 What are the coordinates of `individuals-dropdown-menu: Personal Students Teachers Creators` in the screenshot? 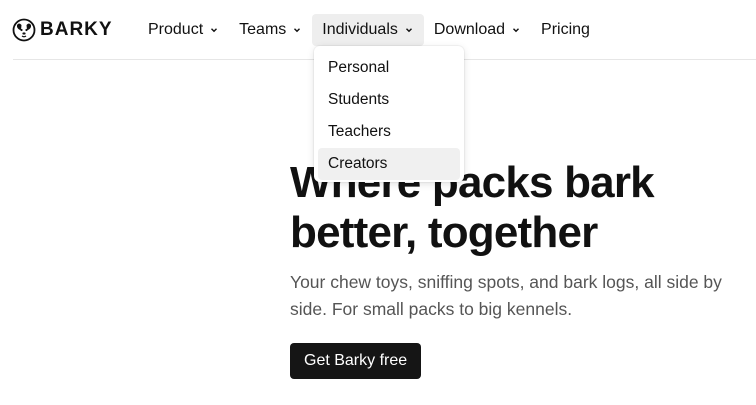 It's located at (389, 114).